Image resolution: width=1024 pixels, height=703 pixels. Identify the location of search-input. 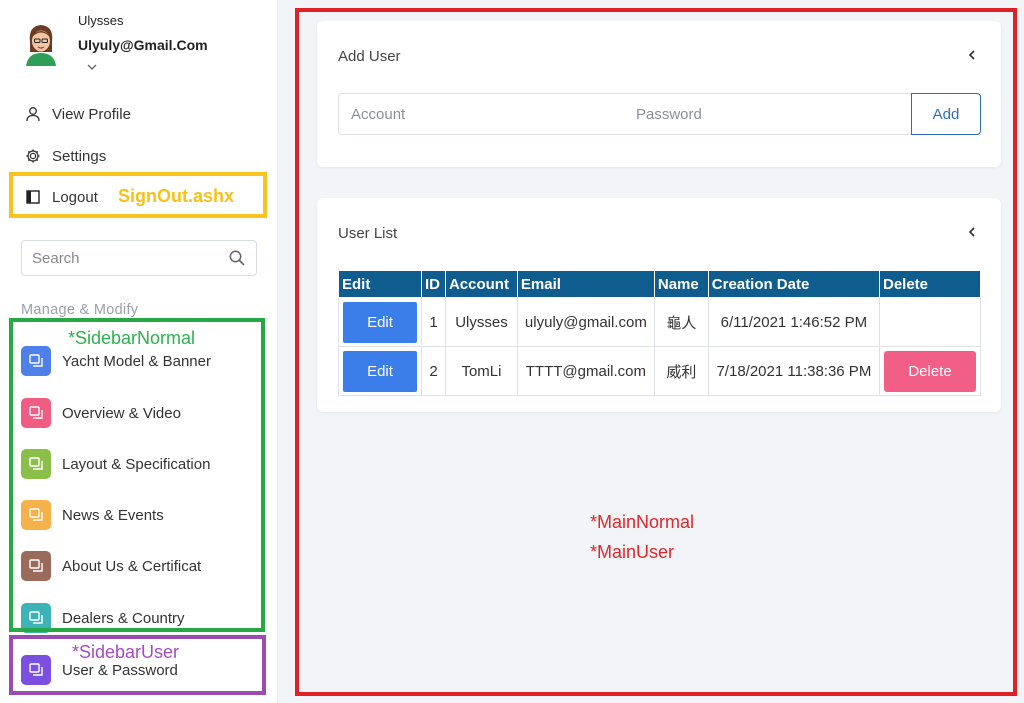
(117, 258).